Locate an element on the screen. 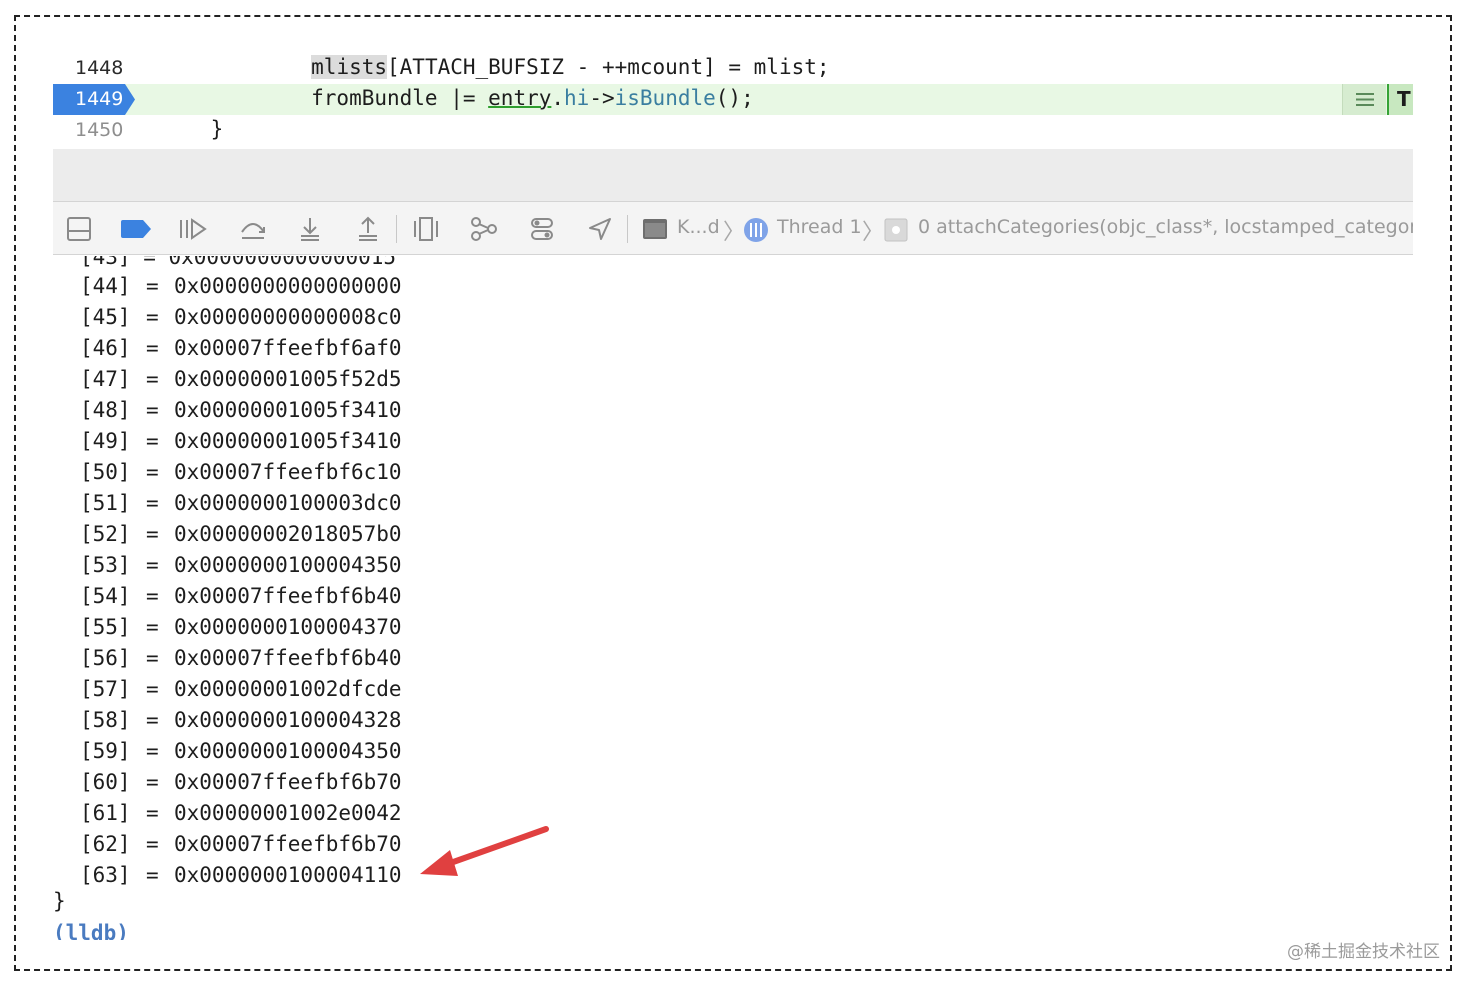  console-row: [61] = 0x00000001002e0042 is located at coordinates (353, 813).